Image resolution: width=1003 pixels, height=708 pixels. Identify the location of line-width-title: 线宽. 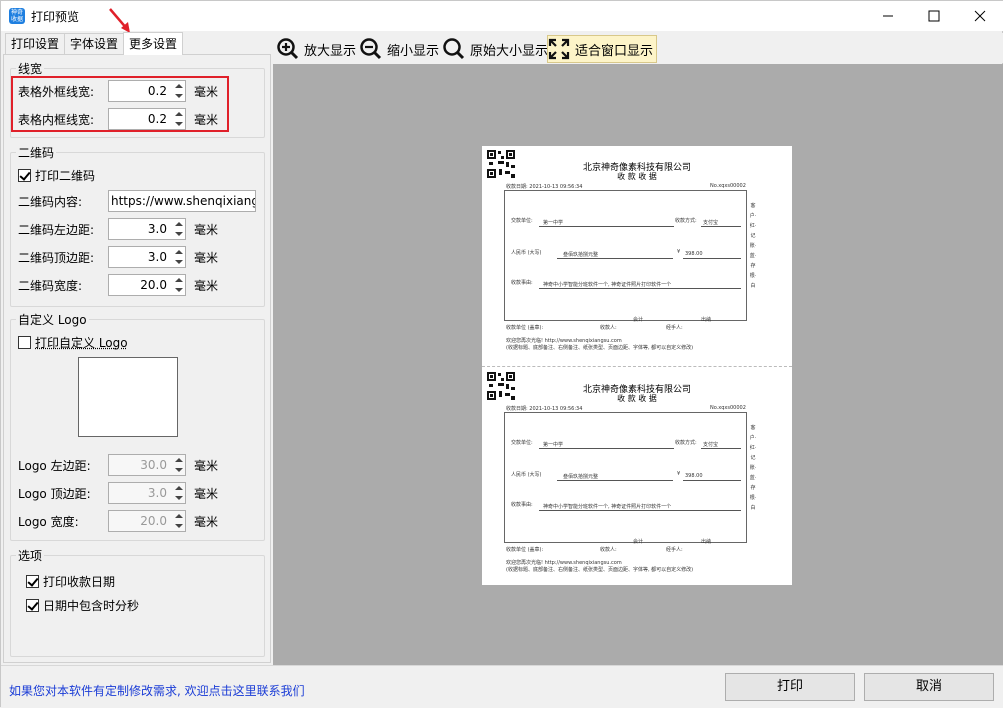
(30, 68).